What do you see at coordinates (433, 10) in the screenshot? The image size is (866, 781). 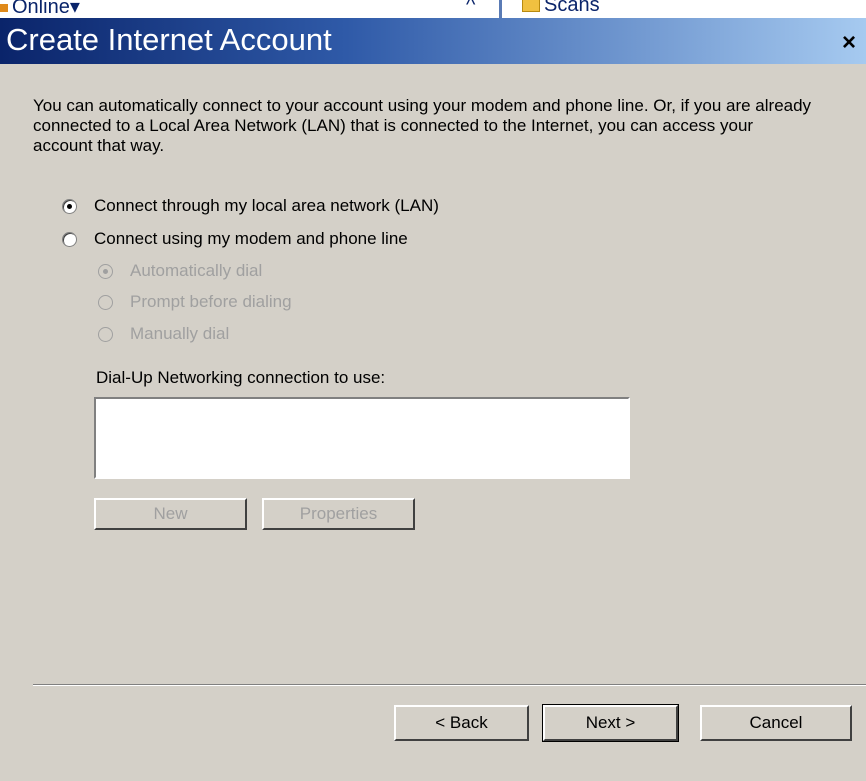 I see `background-window-strip: Online▾ ^ Scans` at bounding box center [433, 10].